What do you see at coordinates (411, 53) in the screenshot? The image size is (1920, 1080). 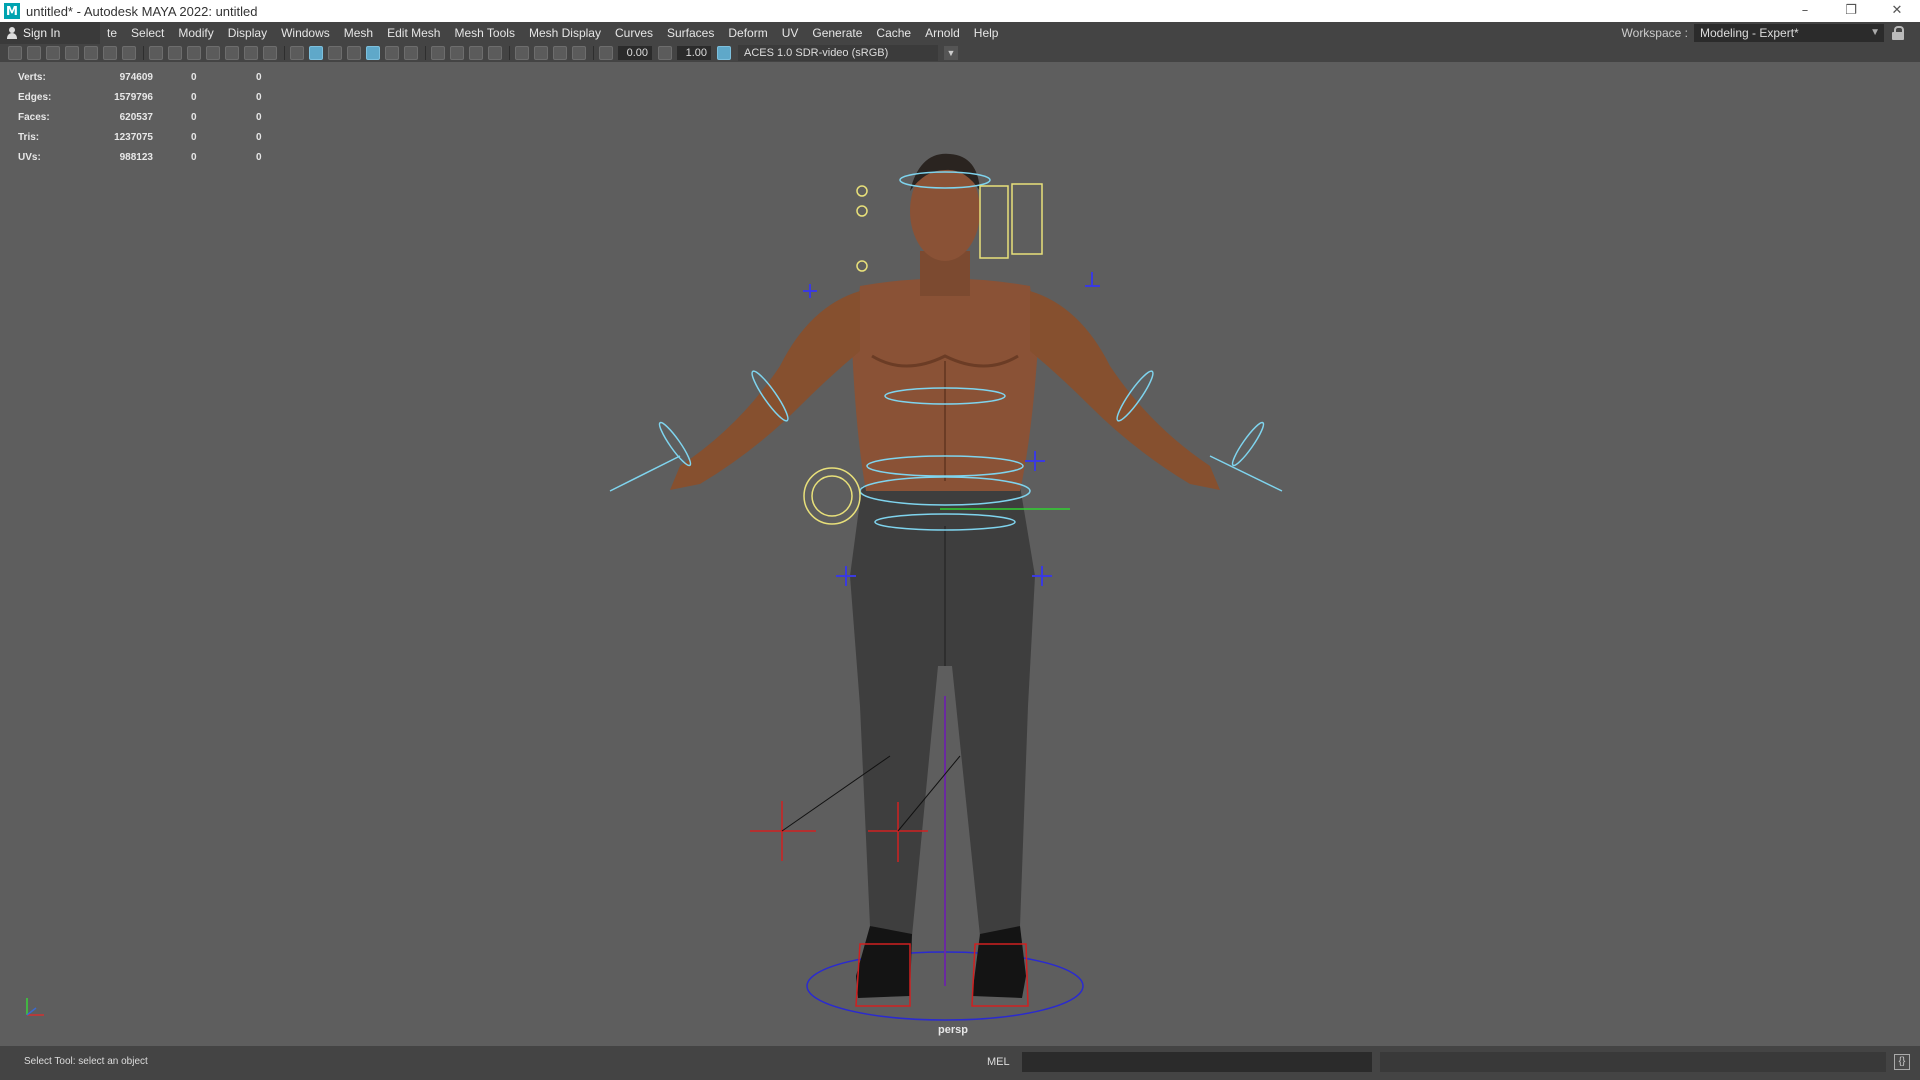 I see `shadows-icon` at bounding box center [411, 53].